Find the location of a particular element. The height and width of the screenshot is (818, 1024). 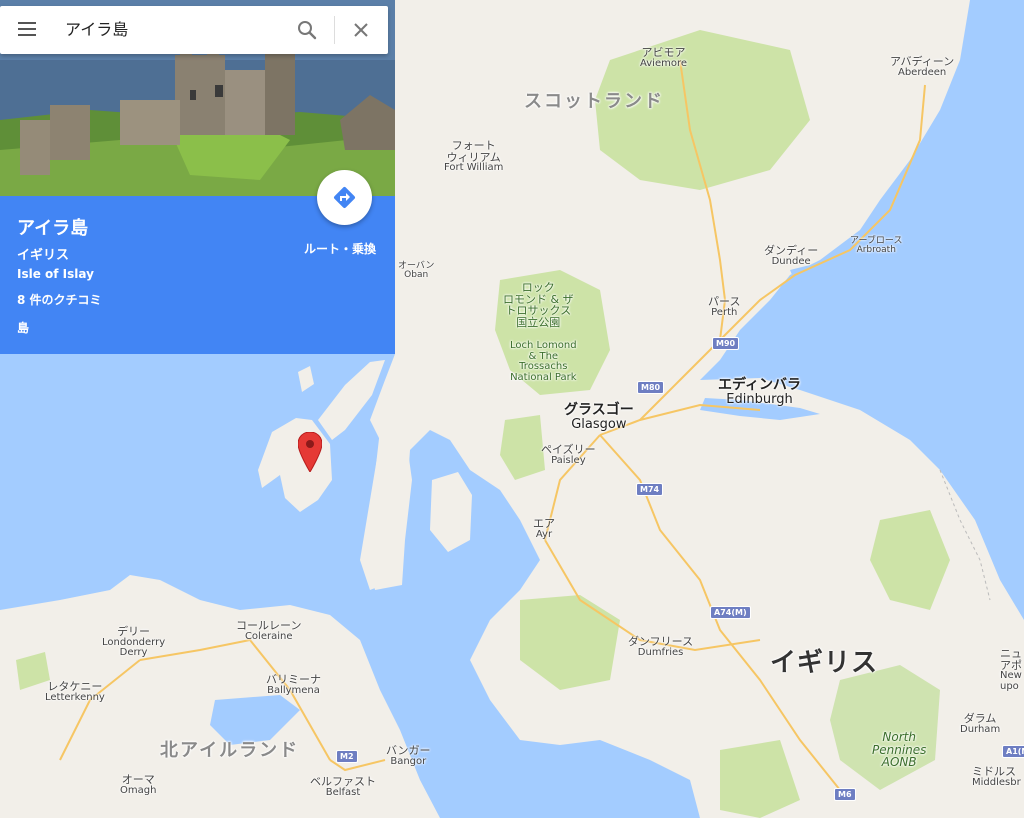

menu-icon is located at coordinates (27, 23).